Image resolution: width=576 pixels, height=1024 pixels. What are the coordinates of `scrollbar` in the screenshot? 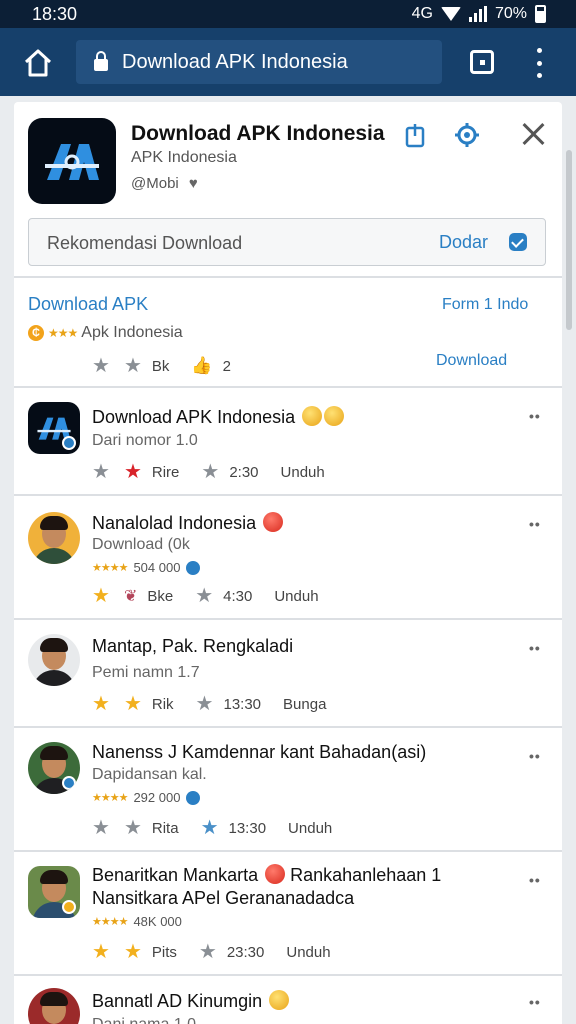 It's located at (569, 240).